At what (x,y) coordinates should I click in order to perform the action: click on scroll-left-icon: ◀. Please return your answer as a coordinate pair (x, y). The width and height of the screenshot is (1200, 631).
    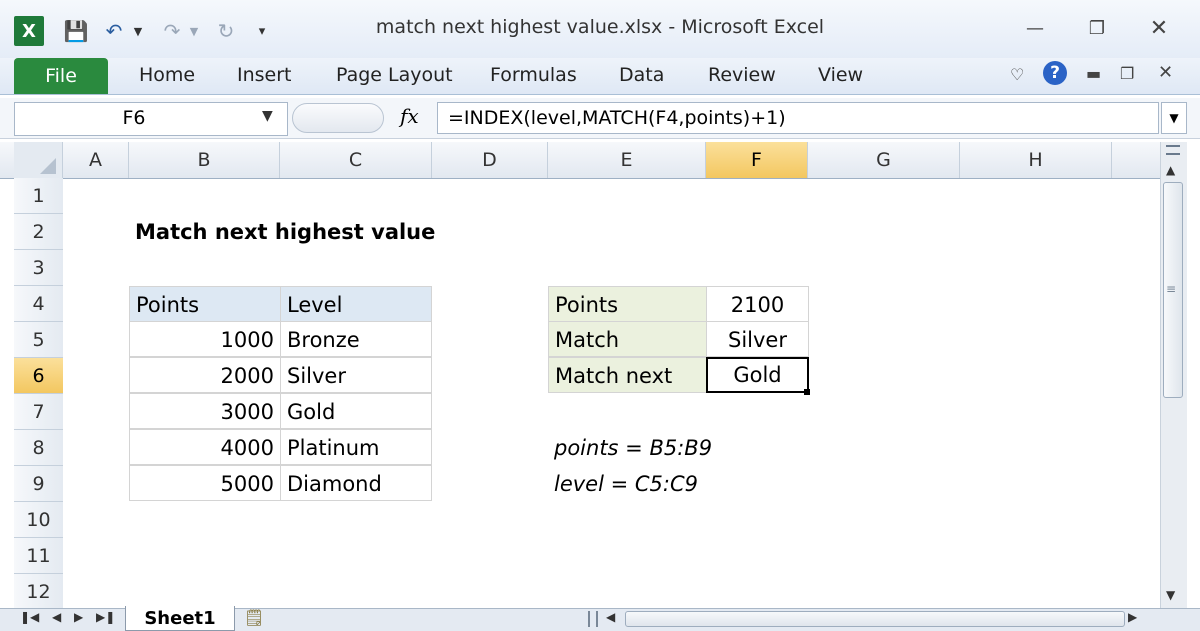
    Looking at the image, I should click on (610, 617).